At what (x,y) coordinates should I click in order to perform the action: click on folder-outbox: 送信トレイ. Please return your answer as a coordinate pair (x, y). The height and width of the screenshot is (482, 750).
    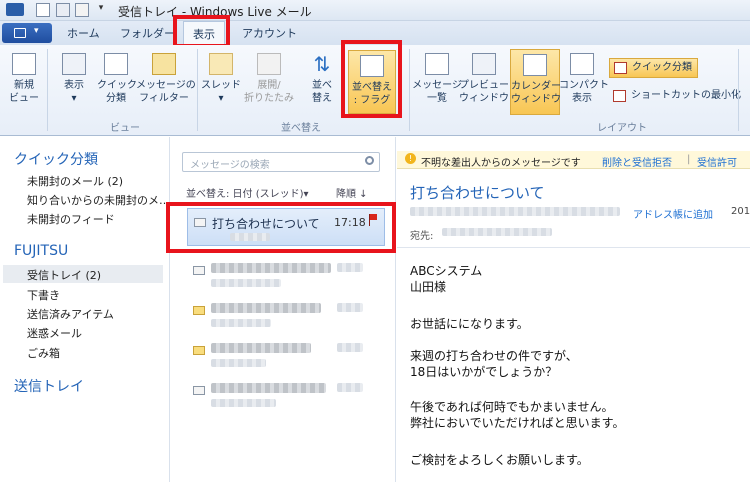
    Looking at the image, I should click on (49, 386).